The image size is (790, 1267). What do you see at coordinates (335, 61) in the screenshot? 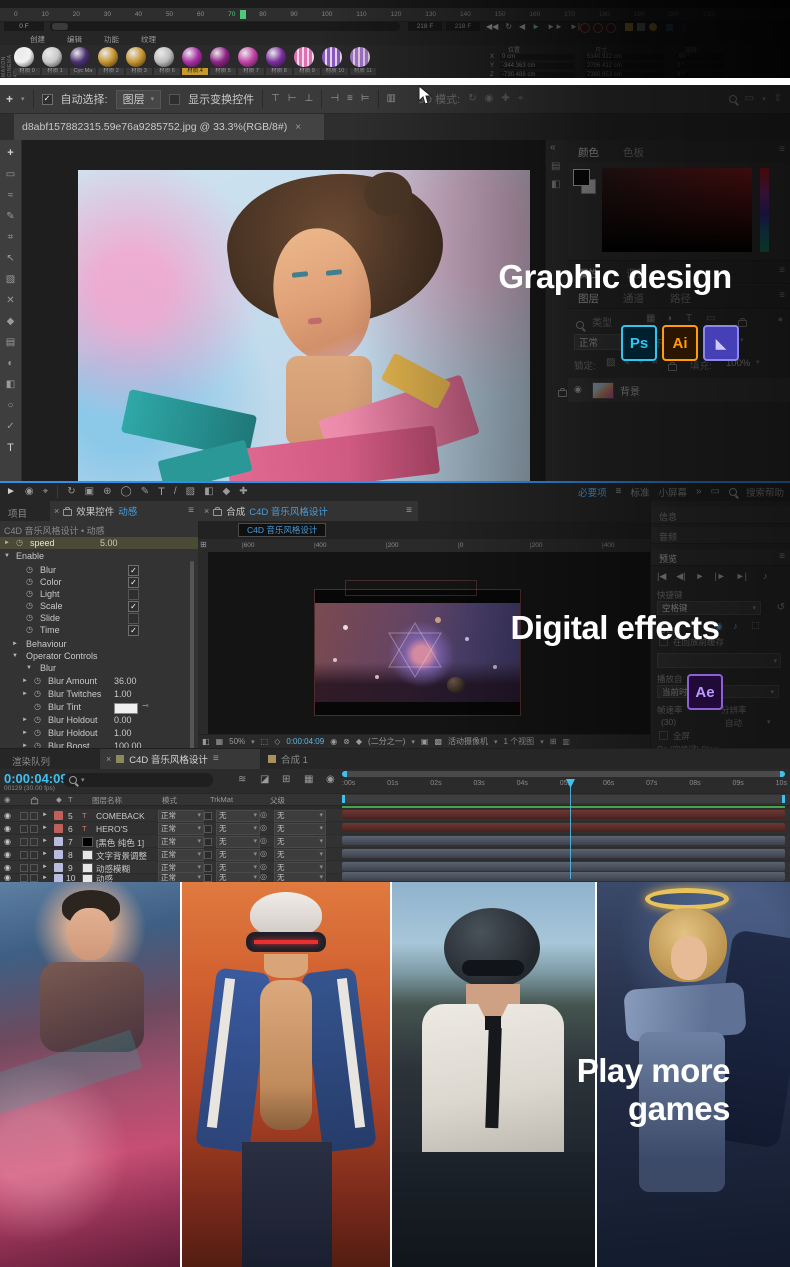
I see `material-thumb: 材质 10` at bounding box center [335, 61].